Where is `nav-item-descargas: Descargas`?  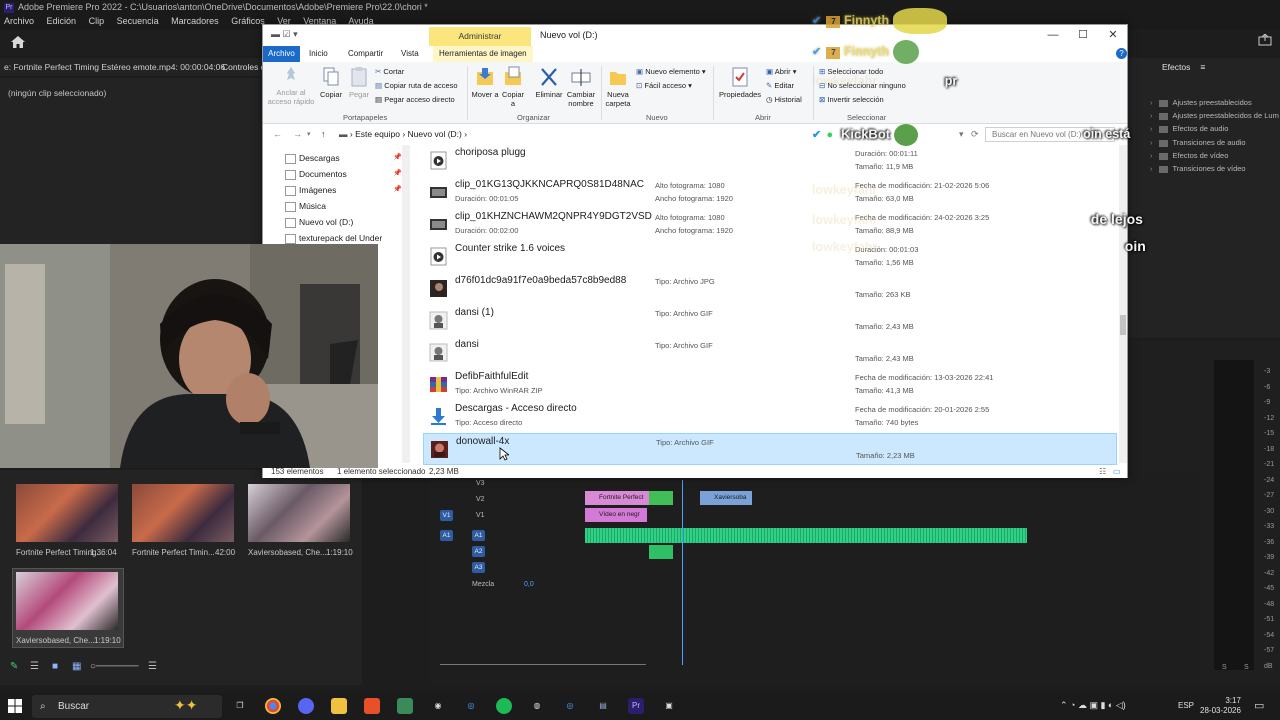 nav-item-descargas: Descargas is located at coordinates (312, 158).